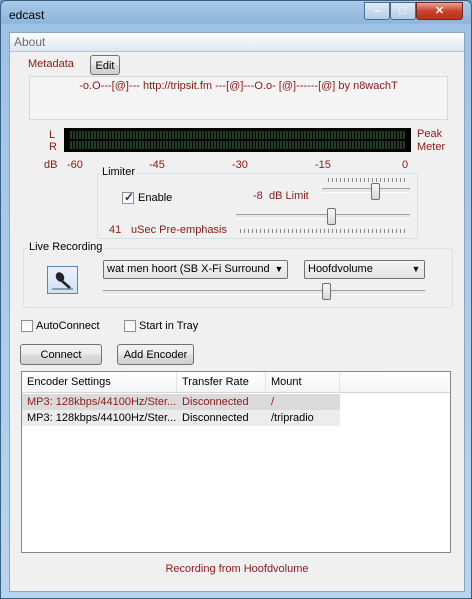  Describe the element at coordinates (66, 247) in the screenshot. I see `live-recording-group-label: Live Recording` at that location.